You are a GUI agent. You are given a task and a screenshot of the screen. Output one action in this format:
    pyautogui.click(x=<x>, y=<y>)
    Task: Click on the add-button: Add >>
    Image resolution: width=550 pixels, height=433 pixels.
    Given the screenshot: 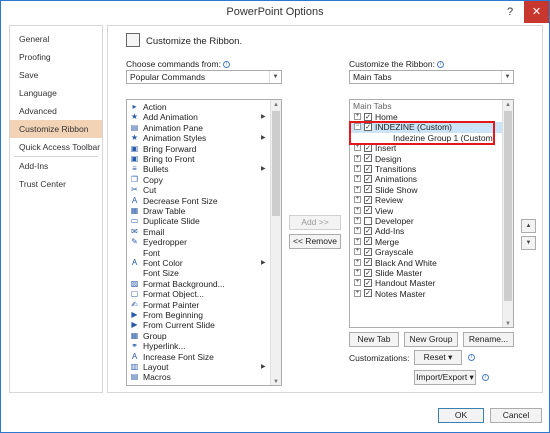 What is the action you would take?
    pyautogui.click(x=315, y=222)
    